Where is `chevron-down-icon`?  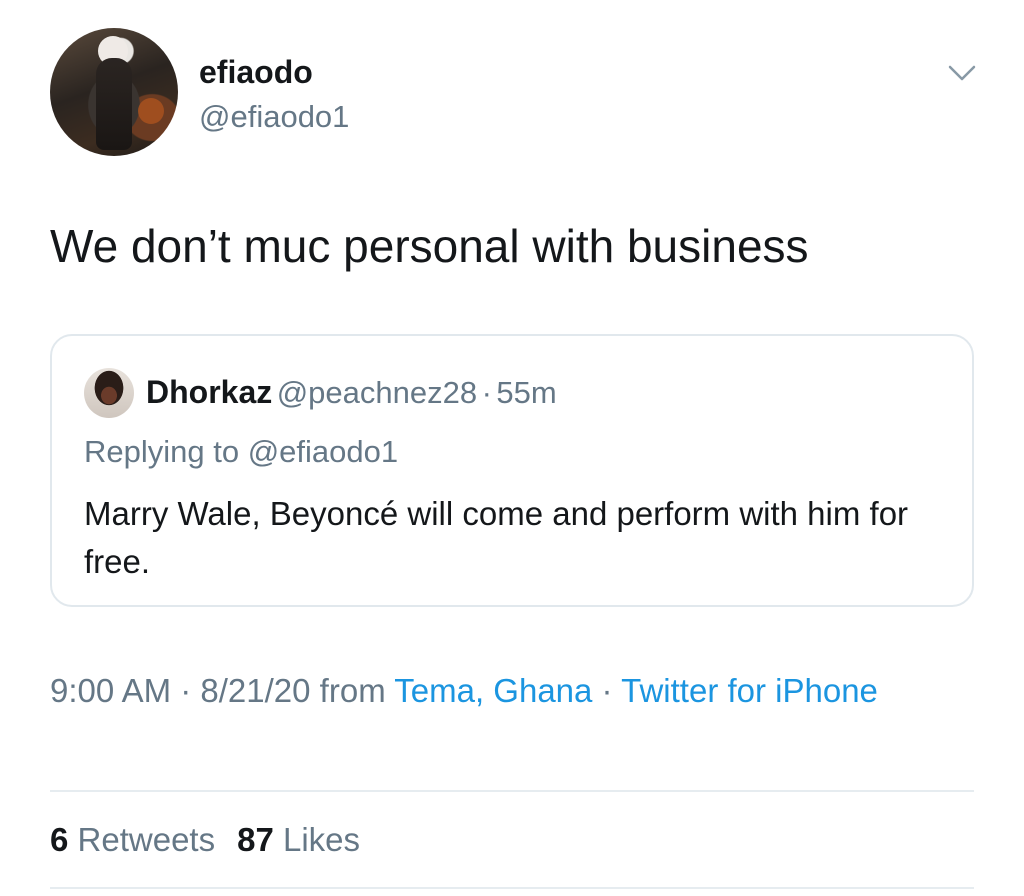 chevron-down-icon is located at coordinates (962, 73).